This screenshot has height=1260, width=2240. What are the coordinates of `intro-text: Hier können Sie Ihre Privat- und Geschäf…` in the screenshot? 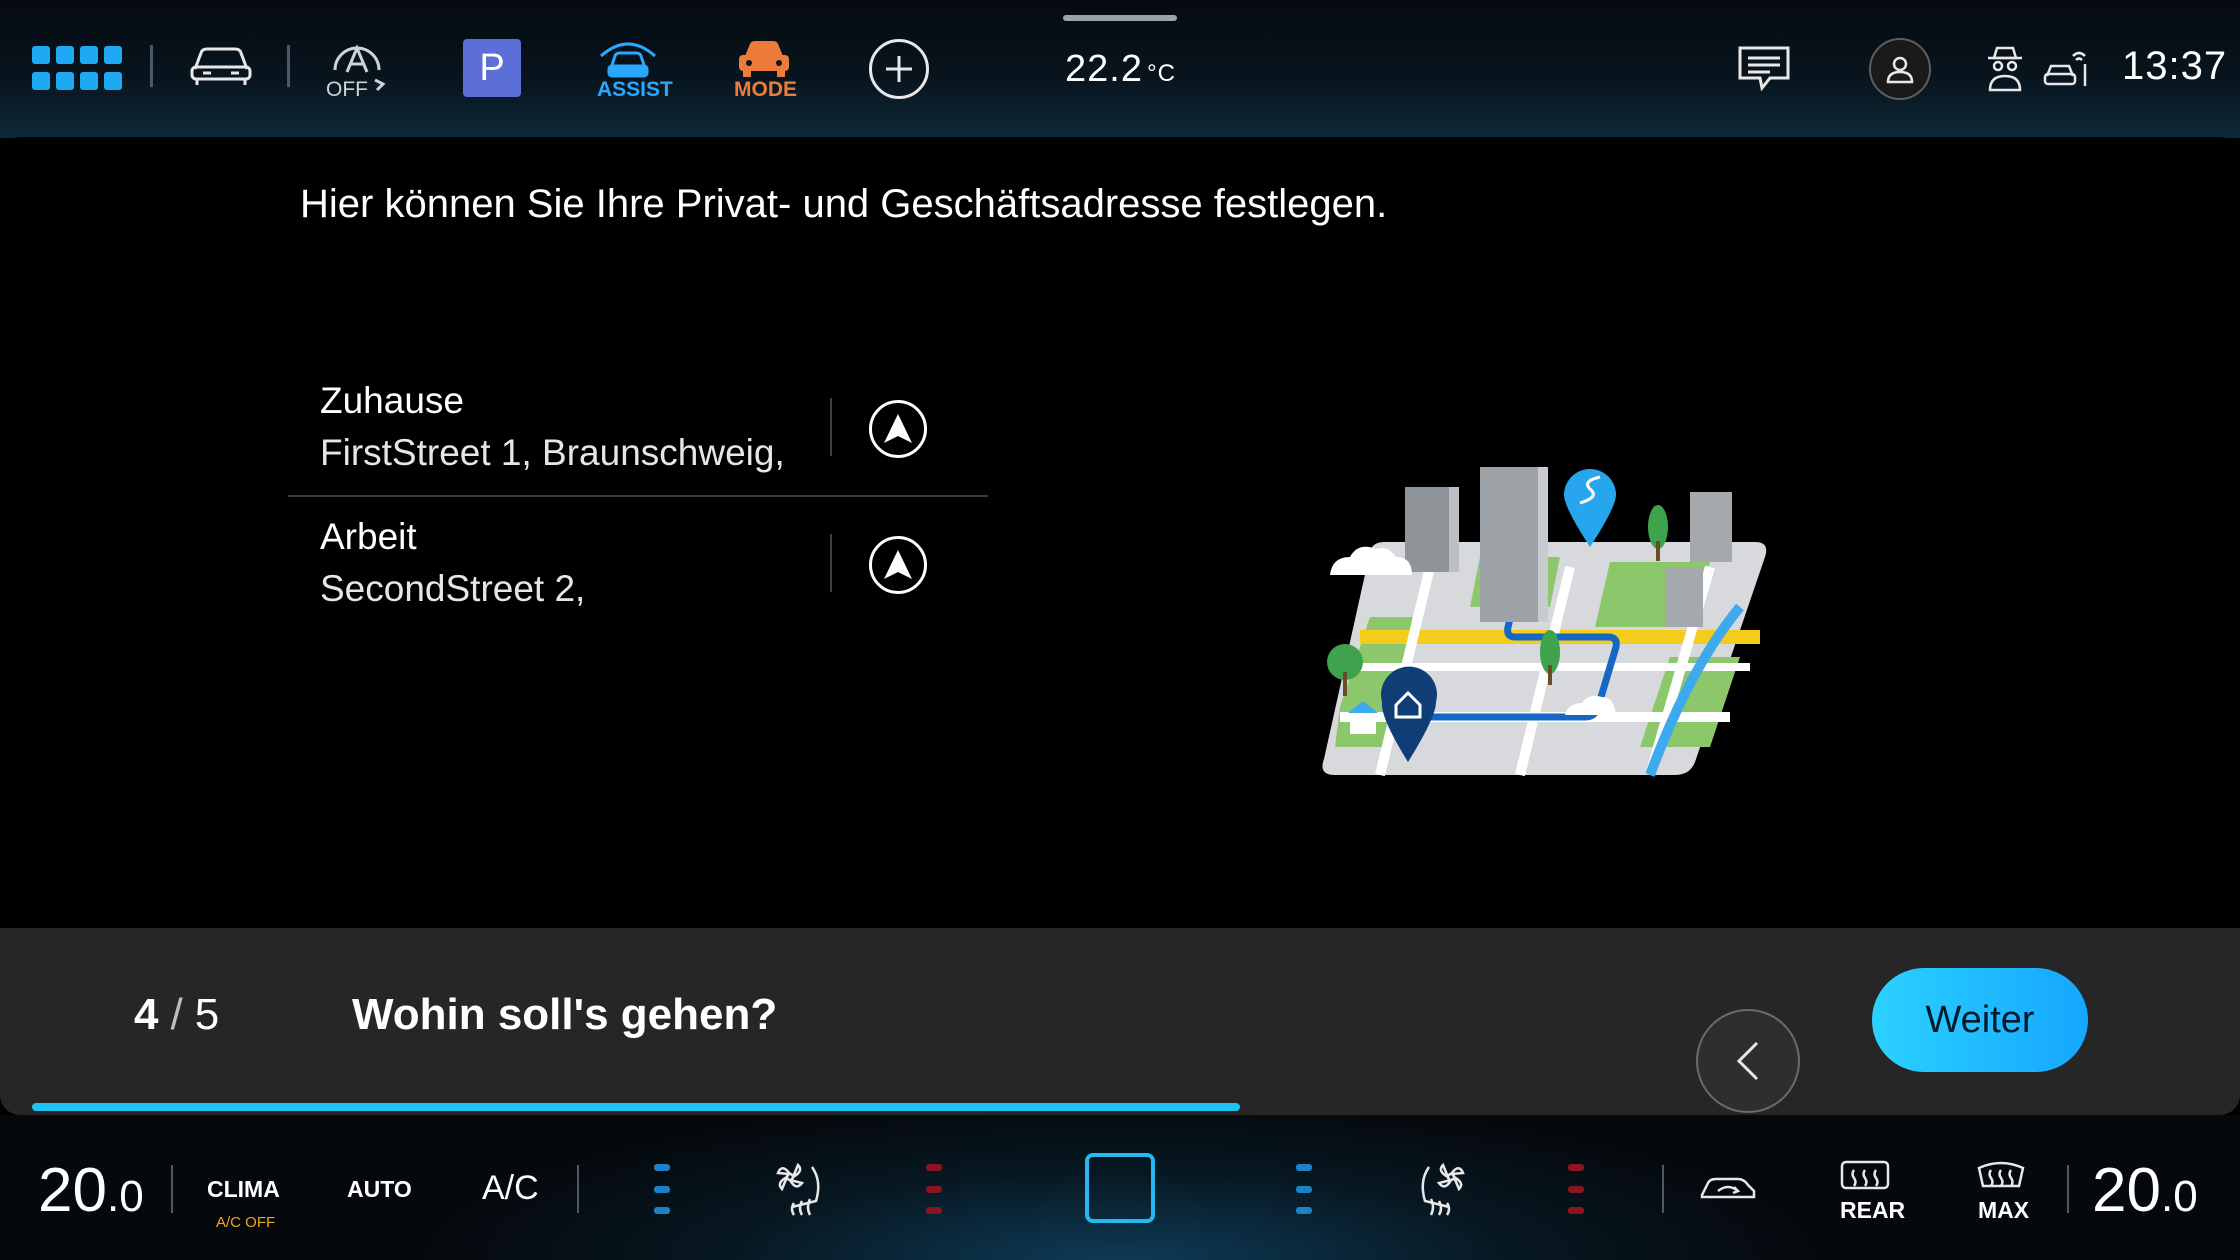 It's located at (844, 204).